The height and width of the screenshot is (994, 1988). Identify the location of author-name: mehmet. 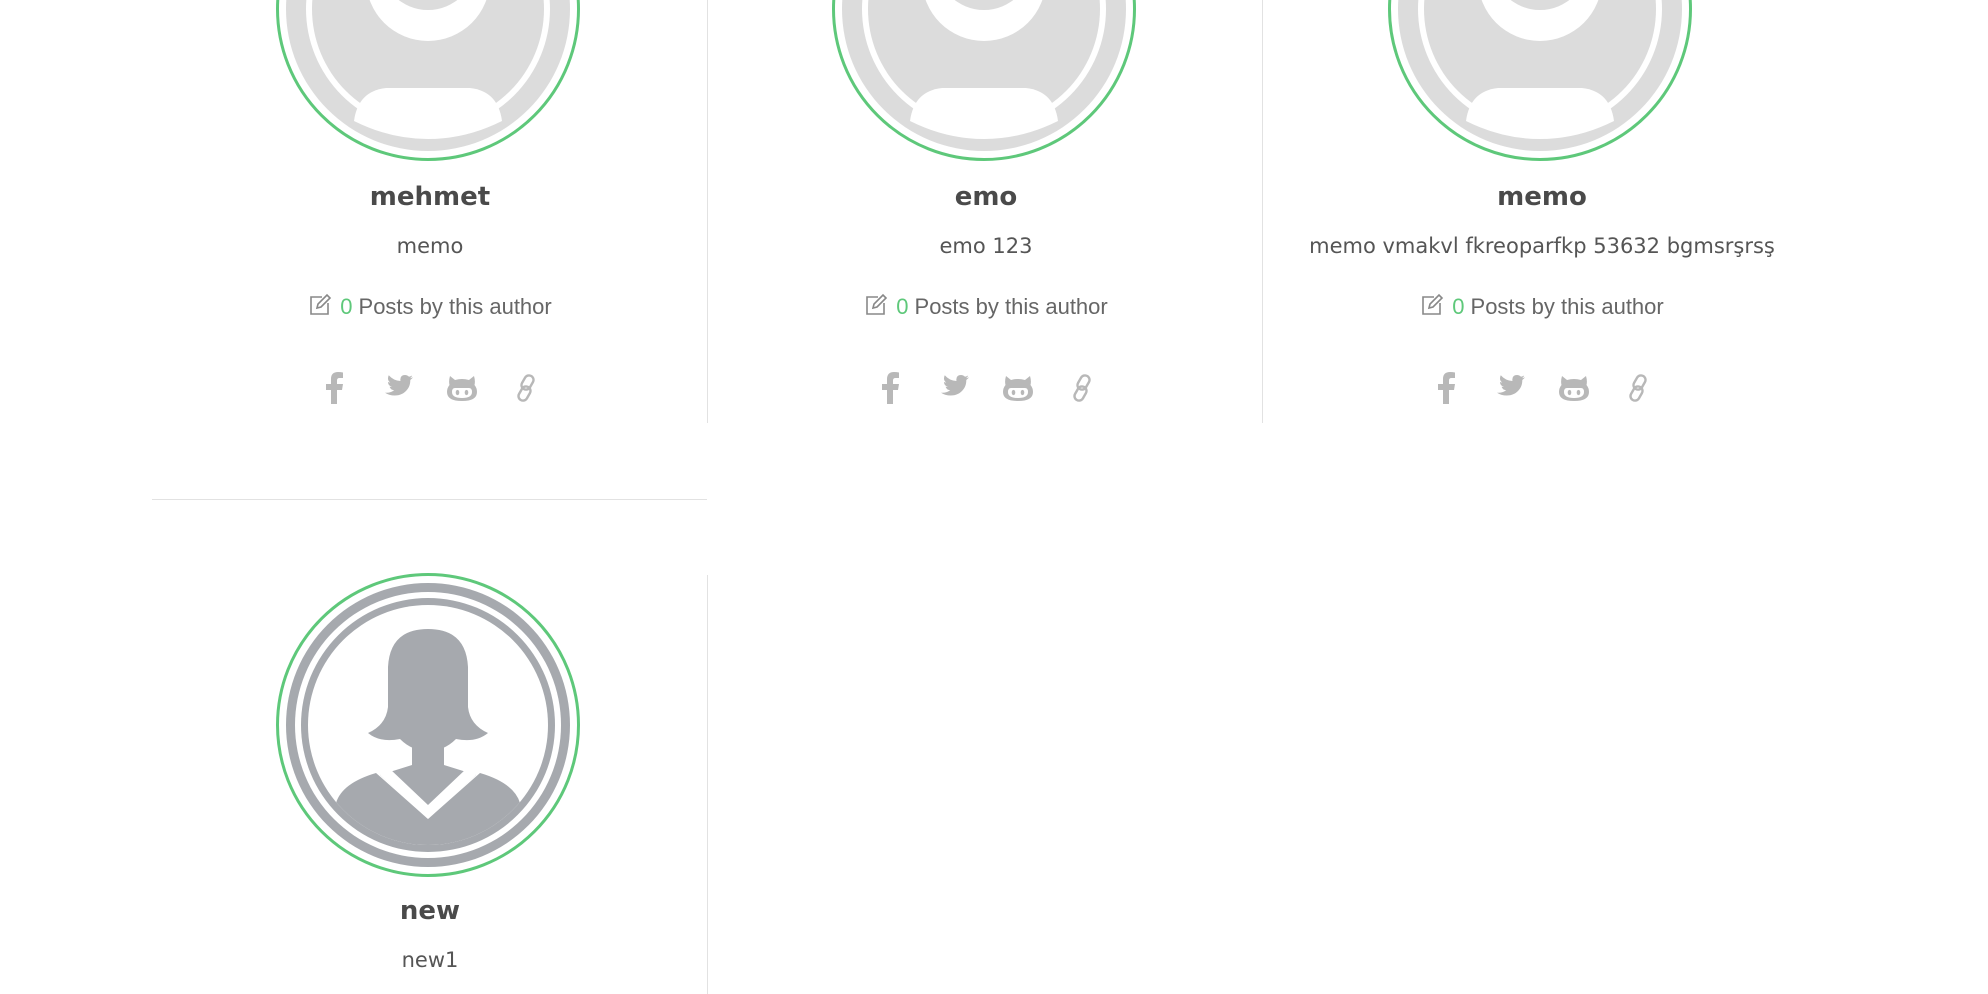
(430, 197).